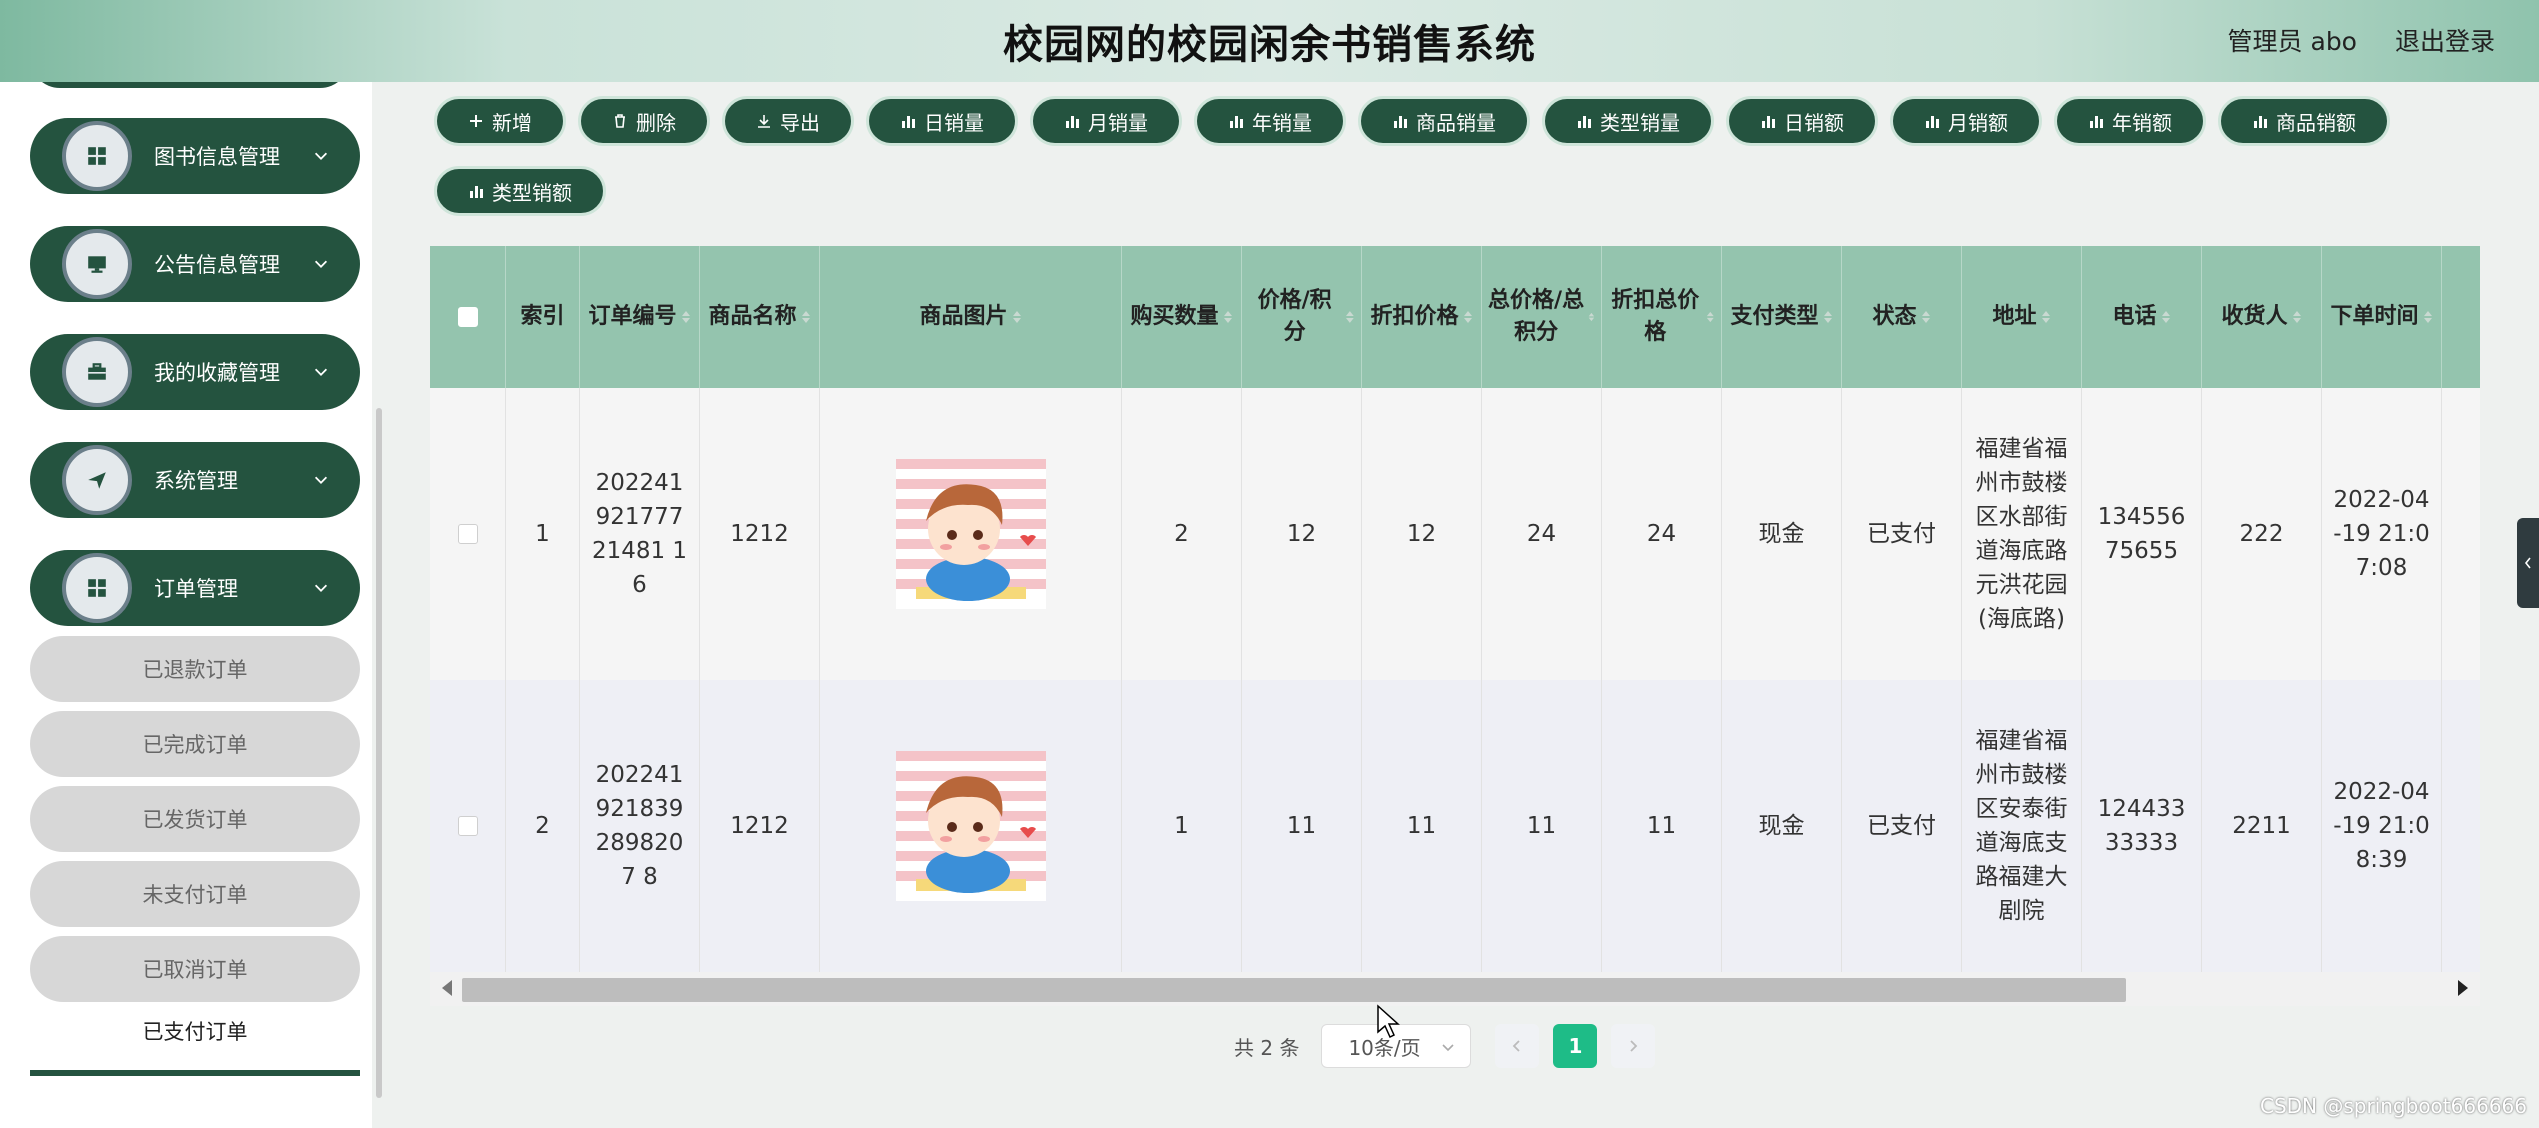 This screenshot has height=1128, width=2539. I want to click on scroll-left-icon, so click(447, 988).